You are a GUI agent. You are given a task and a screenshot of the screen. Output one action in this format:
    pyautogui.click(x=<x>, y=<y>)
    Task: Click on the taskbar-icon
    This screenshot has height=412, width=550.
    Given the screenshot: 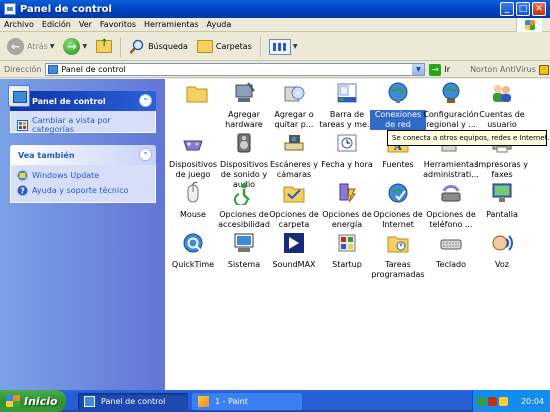 What is the action you would take?
    pyautogui.click(x=347, y=93)
    